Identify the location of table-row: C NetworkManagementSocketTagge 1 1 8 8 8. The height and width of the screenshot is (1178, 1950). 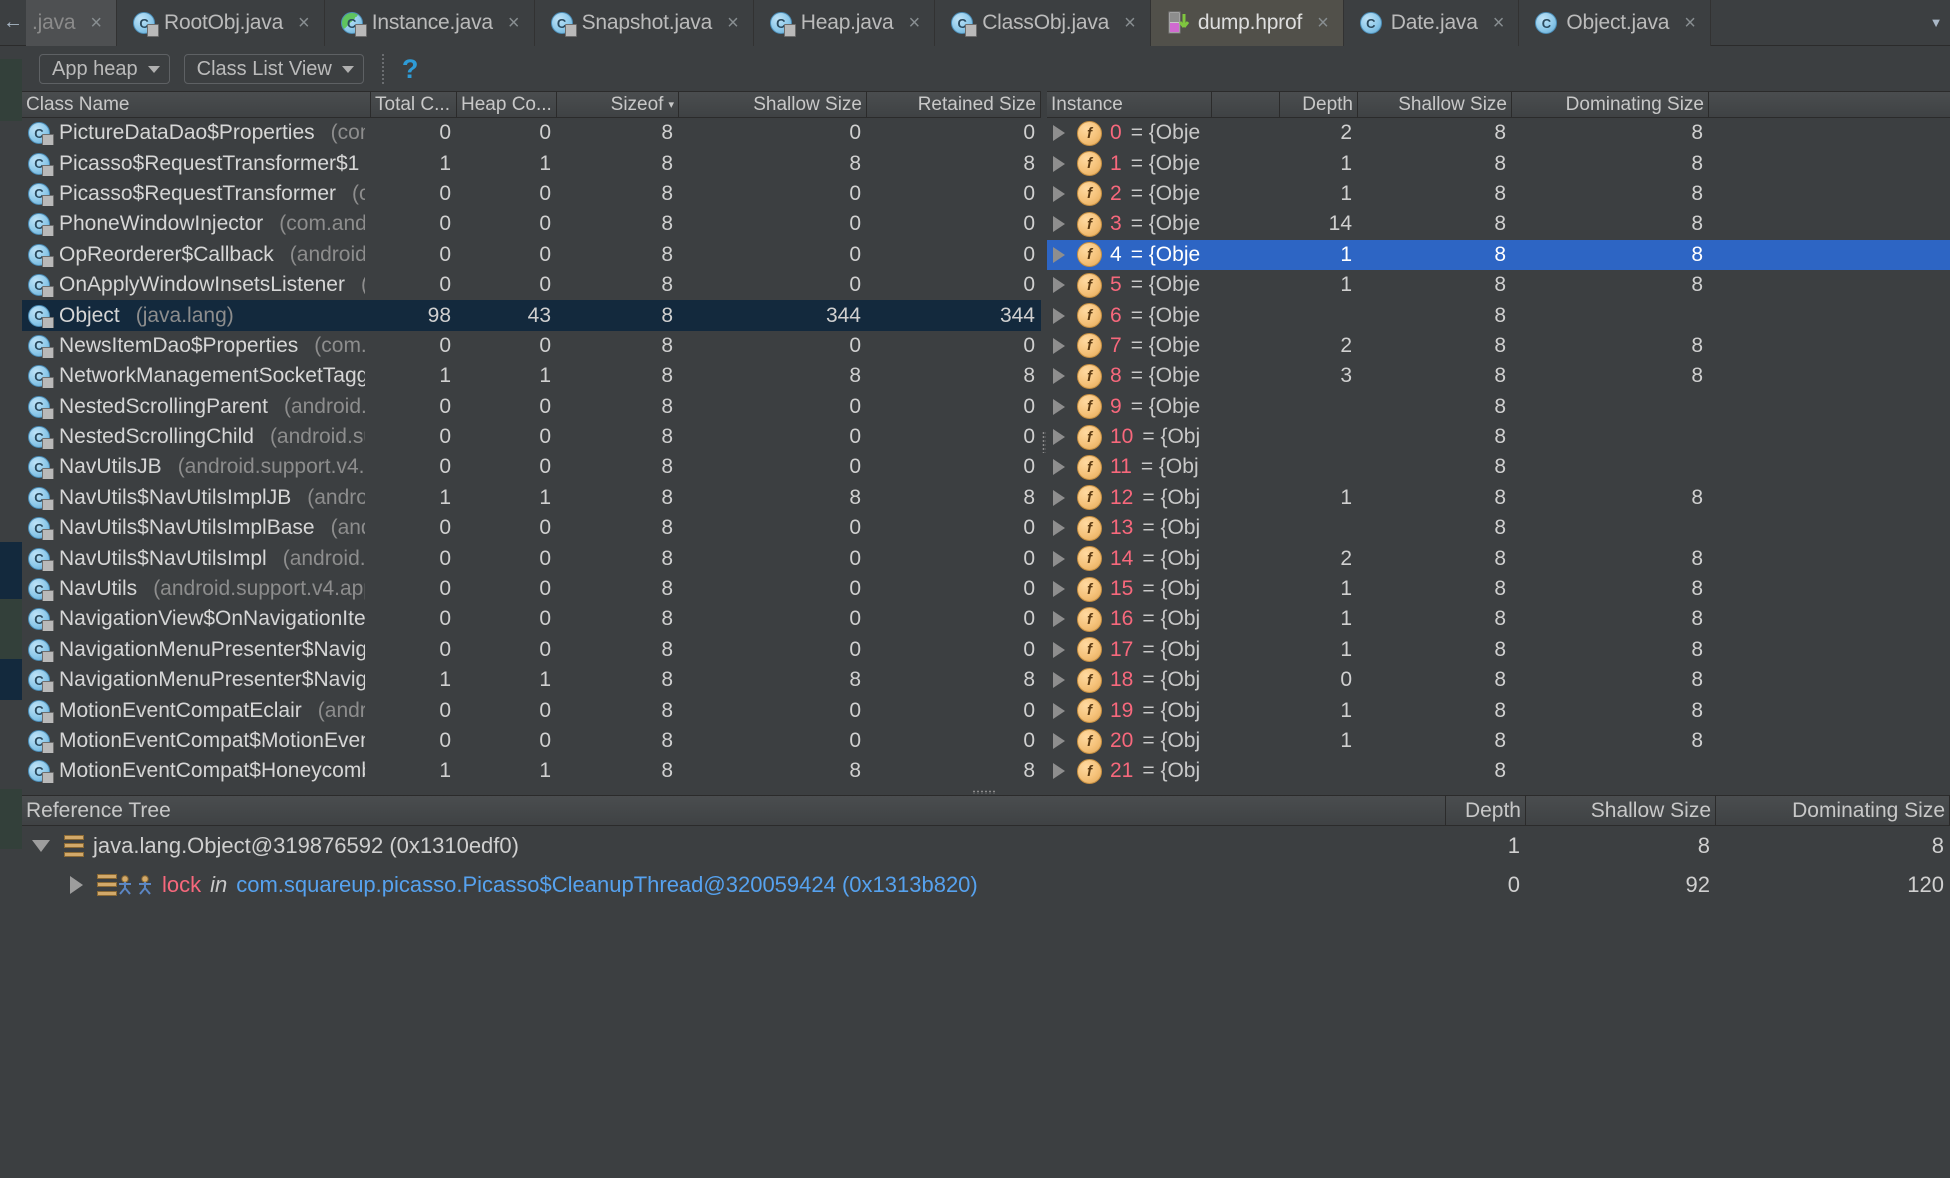
(531, 376).